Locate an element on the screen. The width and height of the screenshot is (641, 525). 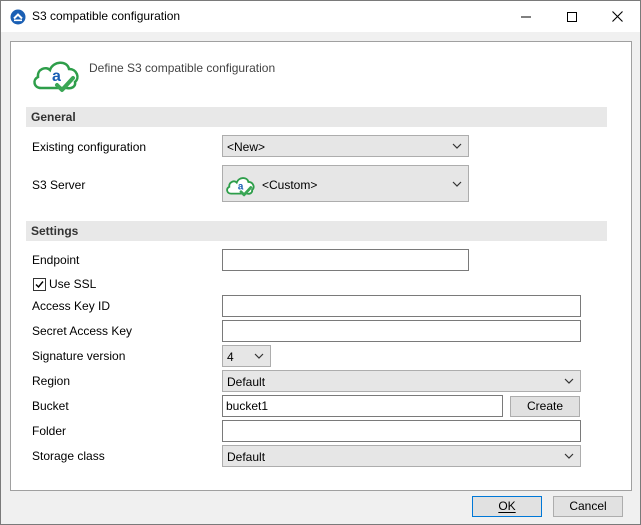
endpoint-input is located at coordinates (345, 260).